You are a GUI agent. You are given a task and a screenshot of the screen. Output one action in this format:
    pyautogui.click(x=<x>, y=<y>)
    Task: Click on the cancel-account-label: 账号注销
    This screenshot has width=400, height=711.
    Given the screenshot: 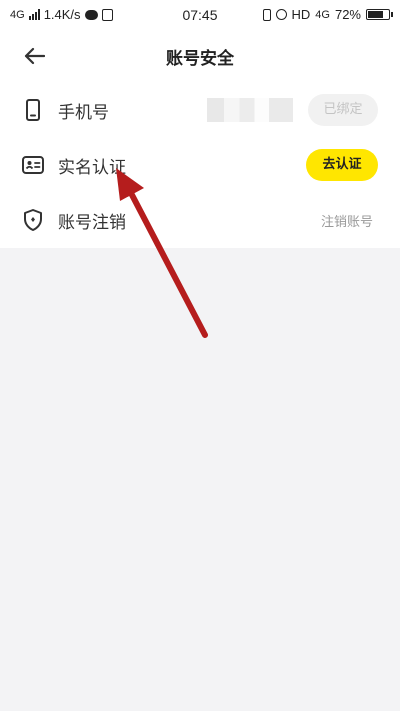 What is the action you would take?
    pyautogui.click(x=92, y=223)
    